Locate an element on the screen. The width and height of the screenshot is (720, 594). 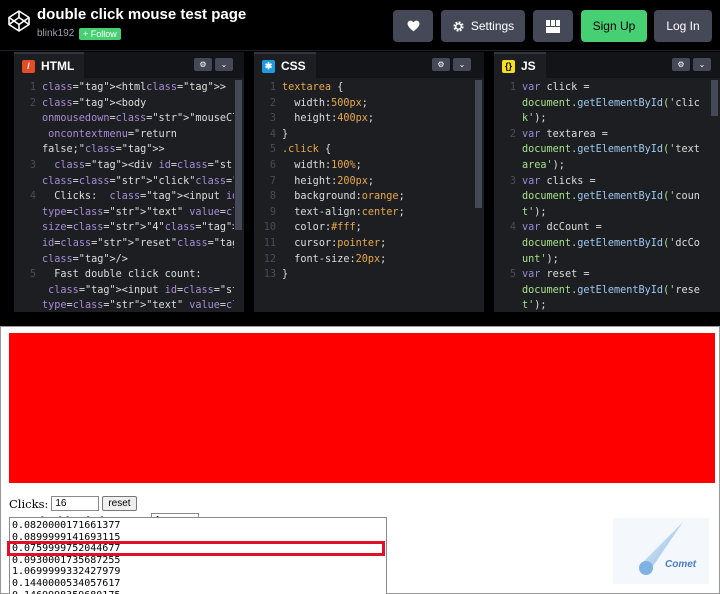
follow-button: + Follow is located at coordinates (100, 34).